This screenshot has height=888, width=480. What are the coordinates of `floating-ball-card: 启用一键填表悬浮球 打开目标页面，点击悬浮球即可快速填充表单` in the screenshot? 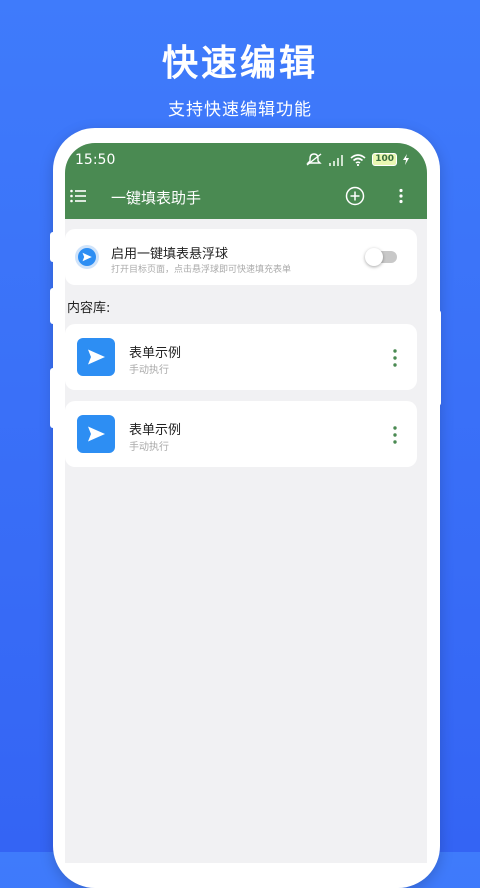 It's located at (241, 257).